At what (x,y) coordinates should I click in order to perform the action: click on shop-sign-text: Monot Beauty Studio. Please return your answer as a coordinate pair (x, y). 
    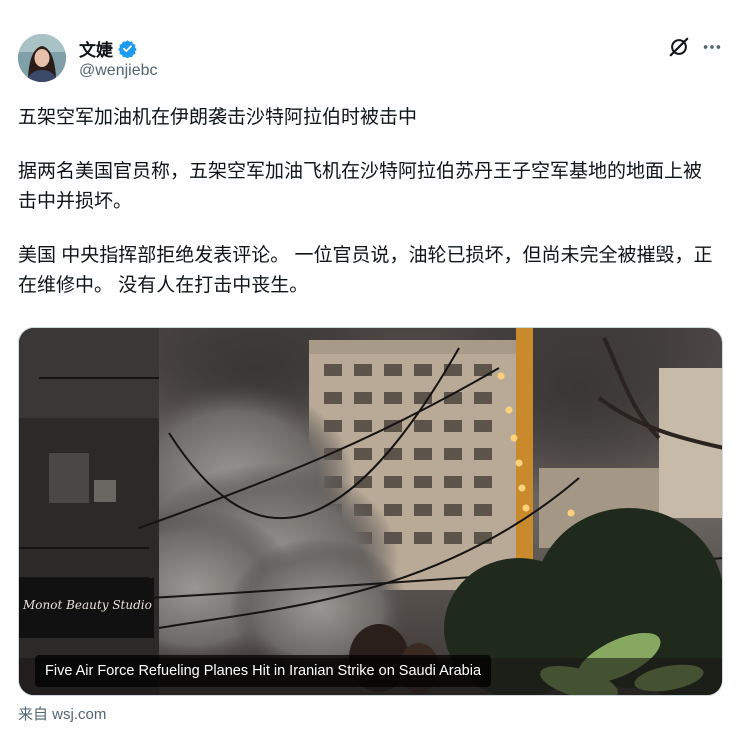
    Looking at the image, I should click on (87, 605).